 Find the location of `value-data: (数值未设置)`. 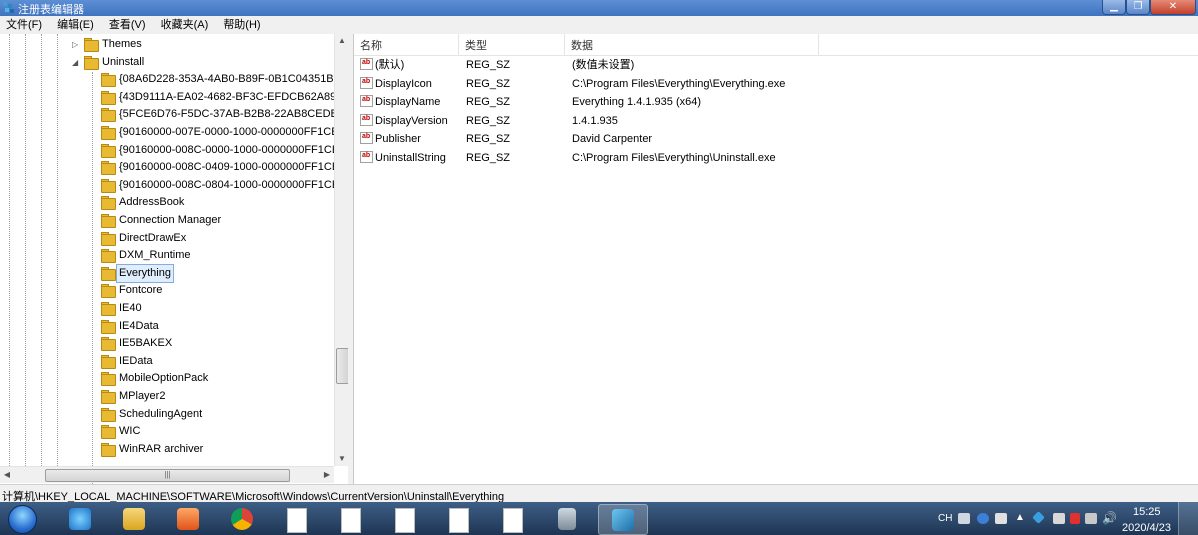

value-data: (数值未设置) is located at coordinates (603, 65).